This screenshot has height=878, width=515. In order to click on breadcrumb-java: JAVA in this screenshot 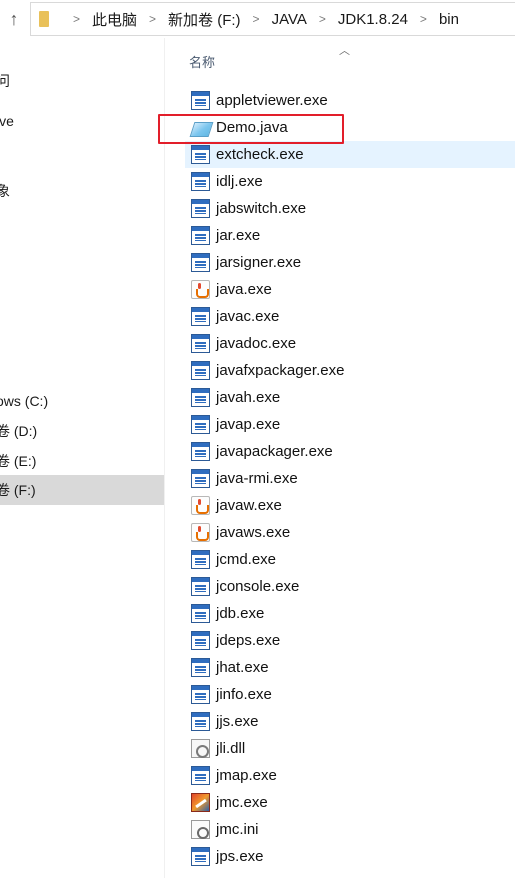, I will do `click(289, 19)`.